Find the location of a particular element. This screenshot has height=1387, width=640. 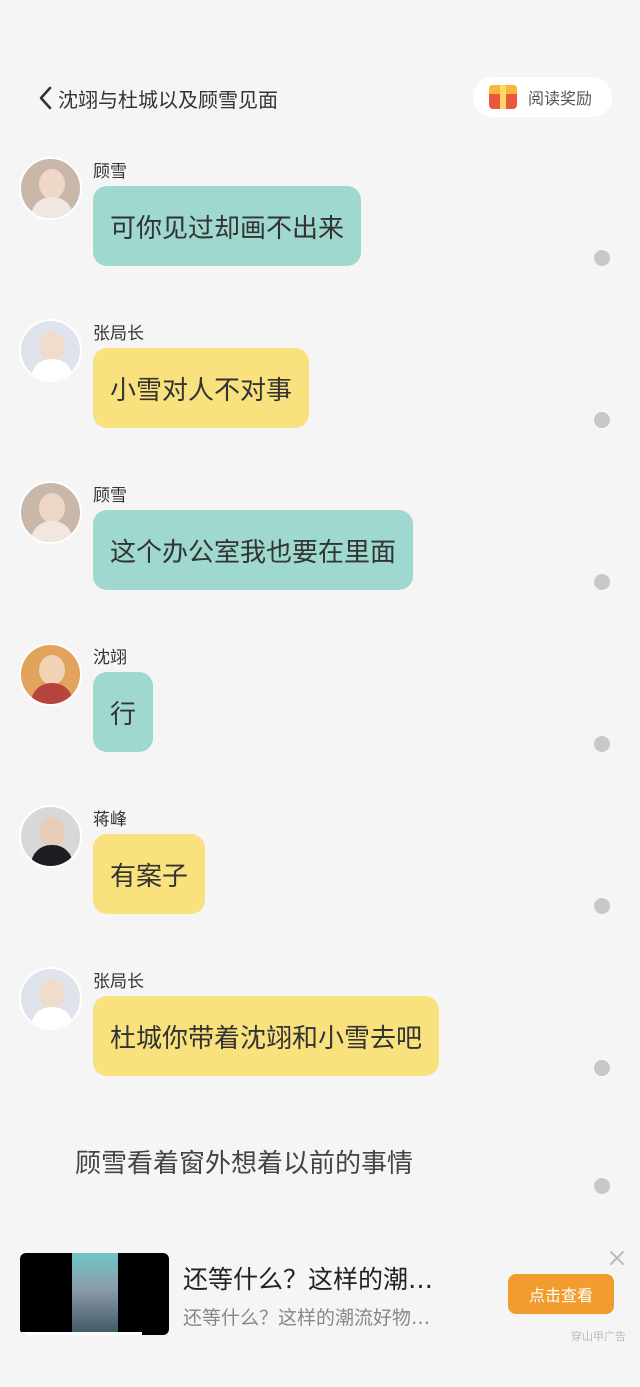

chapter-title: 沈翊与杜城以及顾雪见面 is located at coordinates (168, 100).